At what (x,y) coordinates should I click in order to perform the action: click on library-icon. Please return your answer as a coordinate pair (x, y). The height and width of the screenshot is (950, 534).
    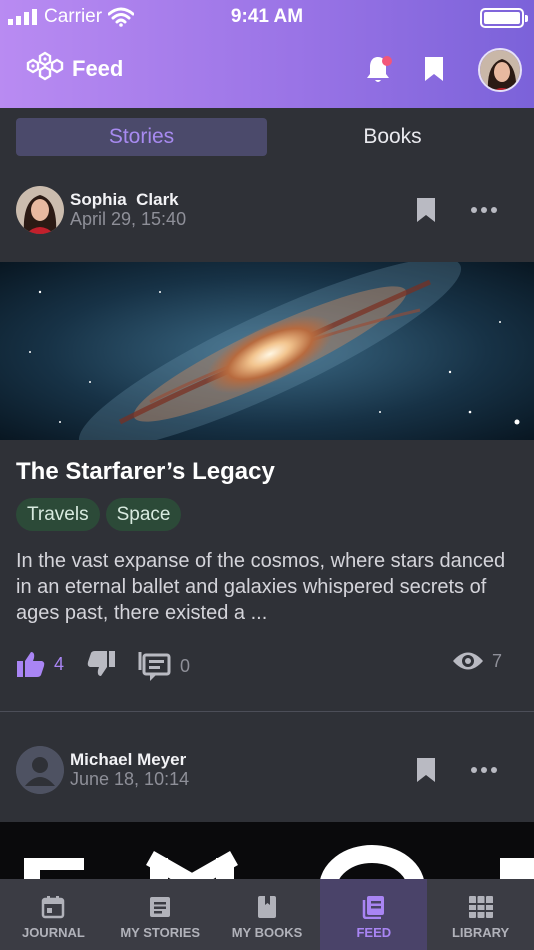
    Looking at the image, I should click on (480, 907).